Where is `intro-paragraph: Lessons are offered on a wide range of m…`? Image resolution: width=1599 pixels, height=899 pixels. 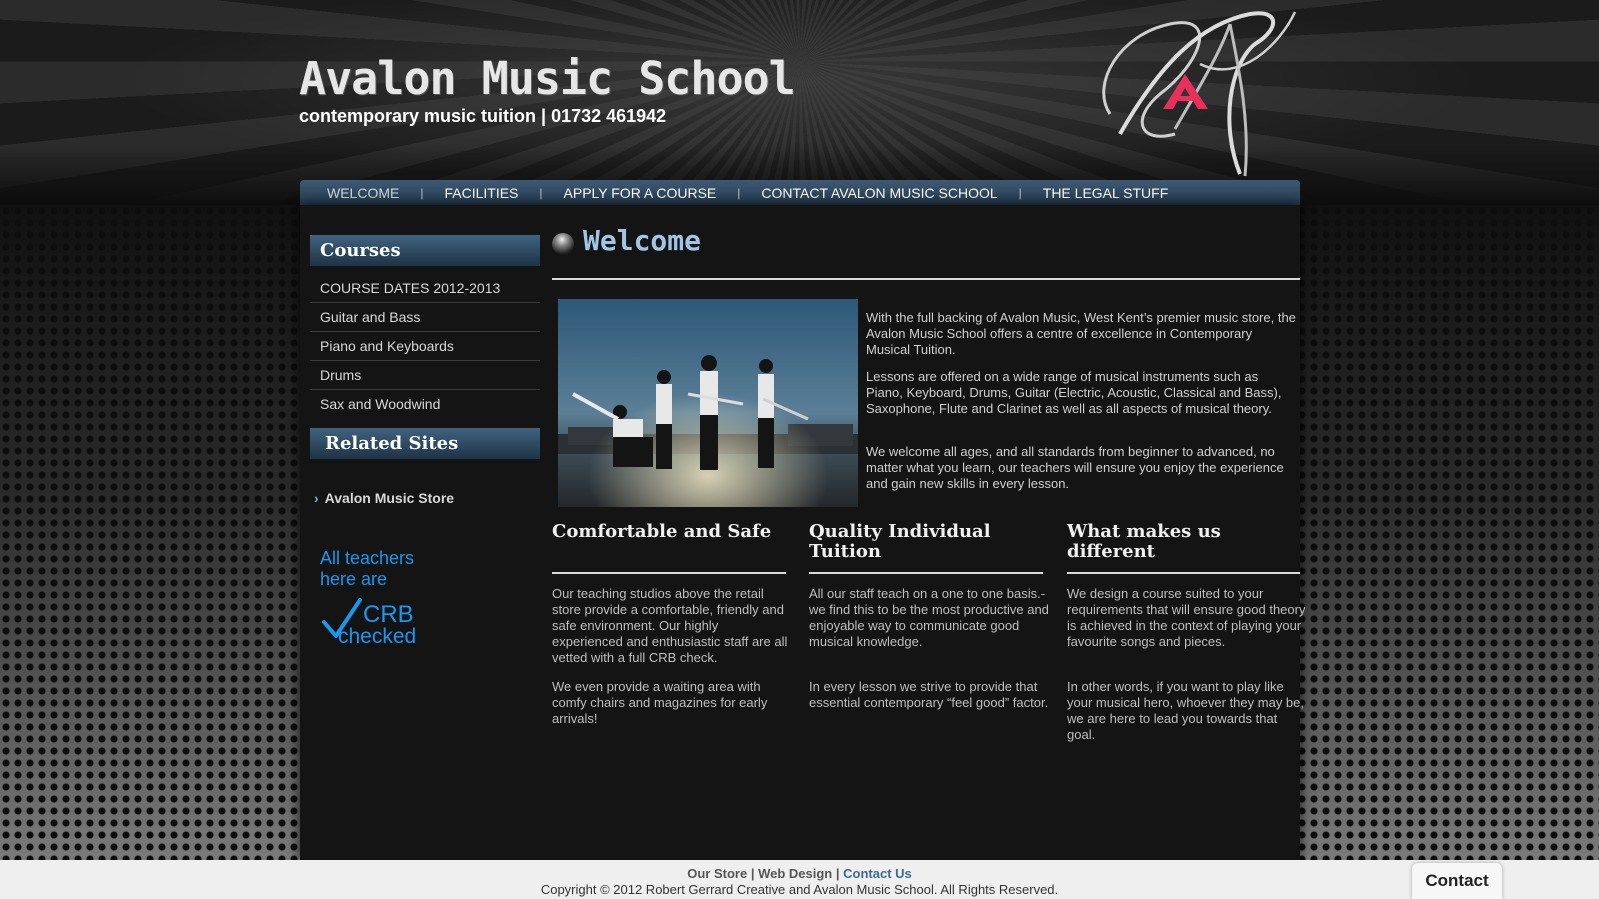 intro-paragraph: Lessons are offered on a wide range of m… is located at coordinates (1074, 392).